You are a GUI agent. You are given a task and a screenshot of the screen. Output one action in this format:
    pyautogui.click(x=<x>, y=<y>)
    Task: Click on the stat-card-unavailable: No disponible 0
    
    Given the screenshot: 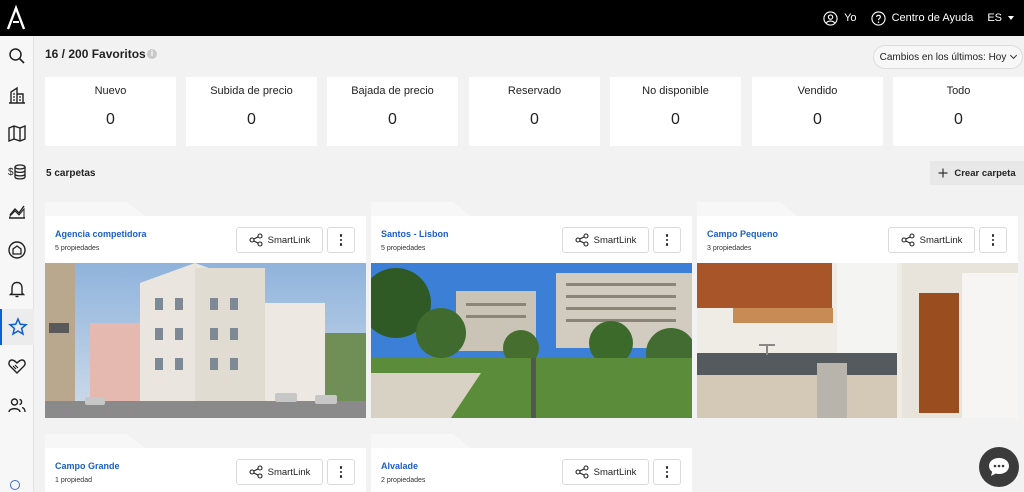 What is the action you would take?
    pyautogui.click(x=675, y=111)
    